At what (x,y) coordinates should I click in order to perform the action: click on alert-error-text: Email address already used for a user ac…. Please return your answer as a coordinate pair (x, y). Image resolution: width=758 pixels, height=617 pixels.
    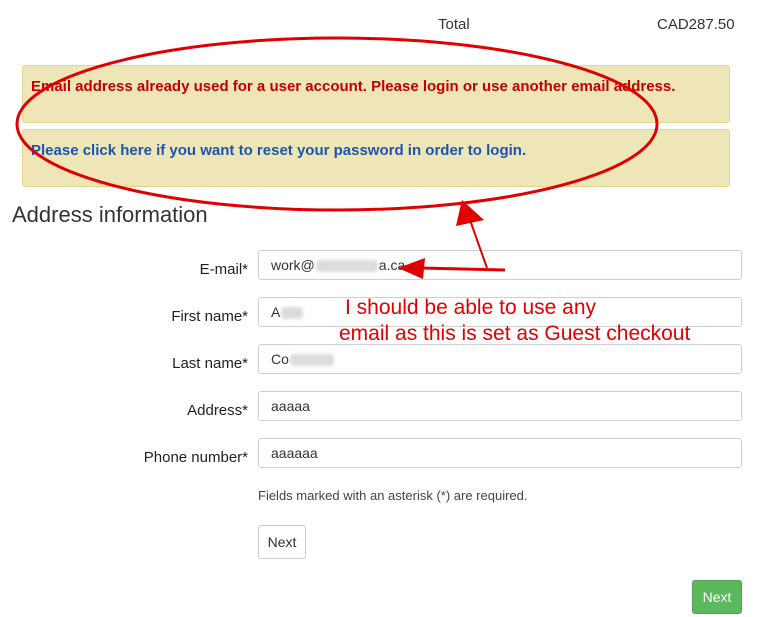
    Looking at the image, I should click on (353, 86).